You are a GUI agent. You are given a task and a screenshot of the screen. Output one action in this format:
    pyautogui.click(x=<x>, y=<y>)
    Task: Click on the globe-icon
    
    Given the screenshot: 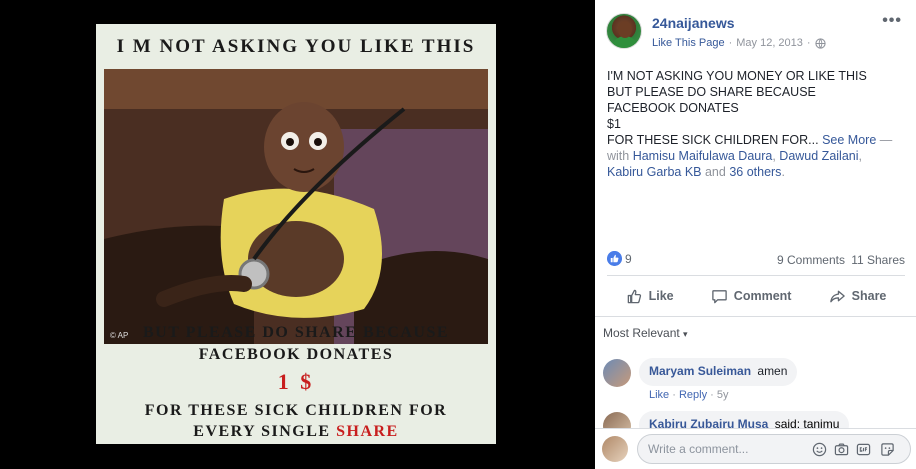 What is the action you would take?
    pyautogui.click(x=820, y=43)
    